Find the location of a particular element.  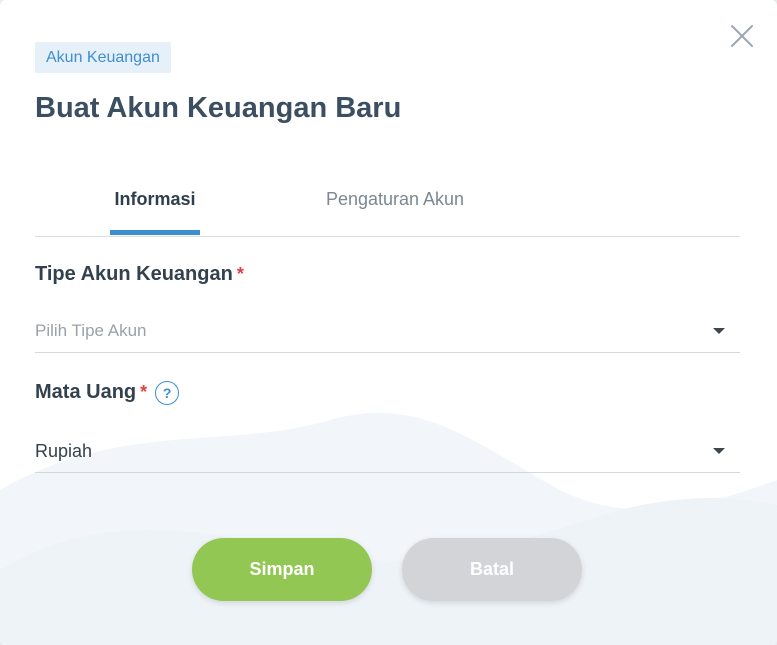

save-button: Simpan is located at coordinates (282, 569).